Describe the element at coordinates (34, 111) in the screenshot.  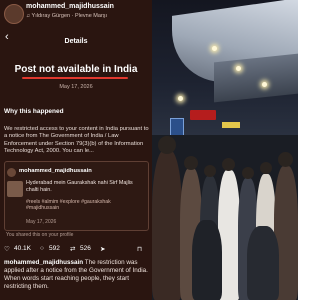
I see `why-heading: Why this happened` at that location.